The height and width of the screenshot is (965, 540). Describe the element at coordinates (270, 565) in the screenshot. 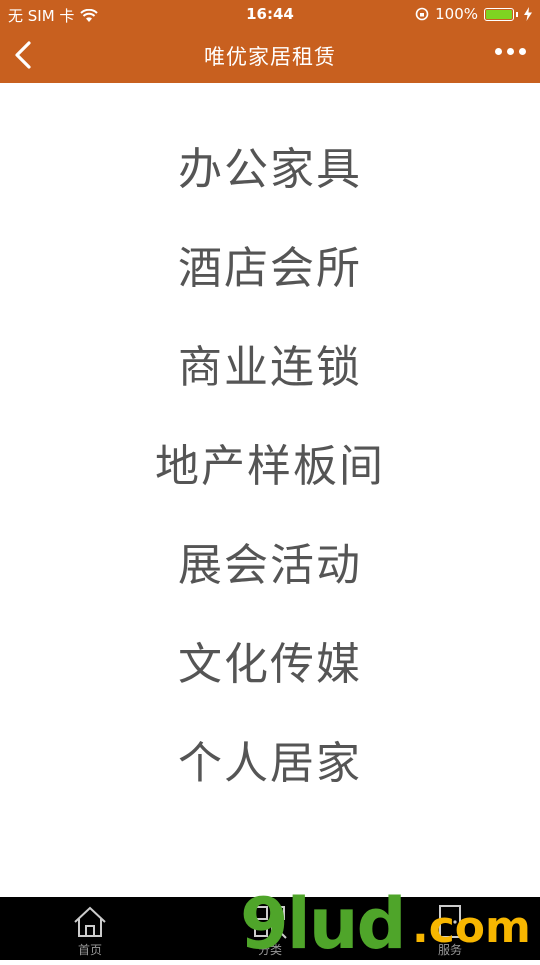

I see `menu-item-exhibition-event: 展会活动` at that location.